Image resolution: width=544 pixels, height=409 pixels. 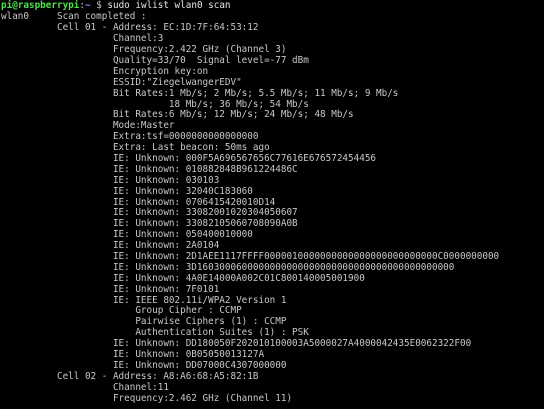 I want to click on output-line: IE: Unknown: 030103, so click(x=110, y=180).